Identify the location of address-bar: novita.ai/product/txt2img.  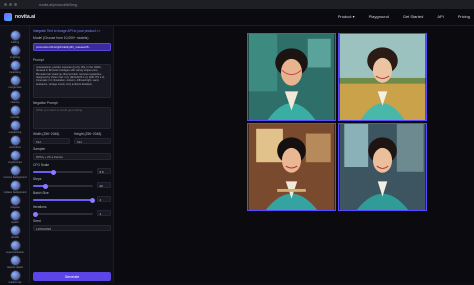
(58, 5).